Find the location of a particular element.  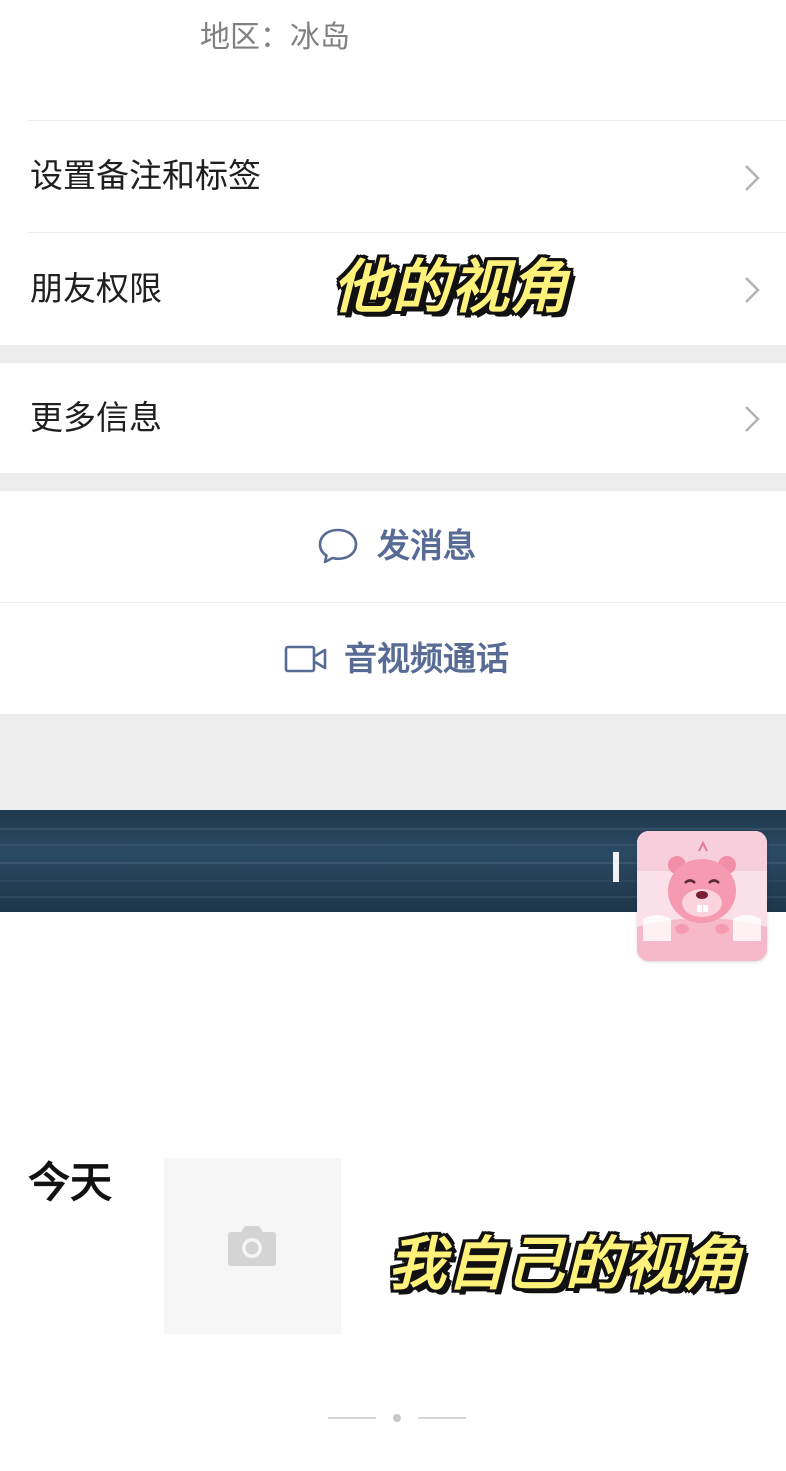

more-info-row: 更多信息 is located at coordinates (393, 418).